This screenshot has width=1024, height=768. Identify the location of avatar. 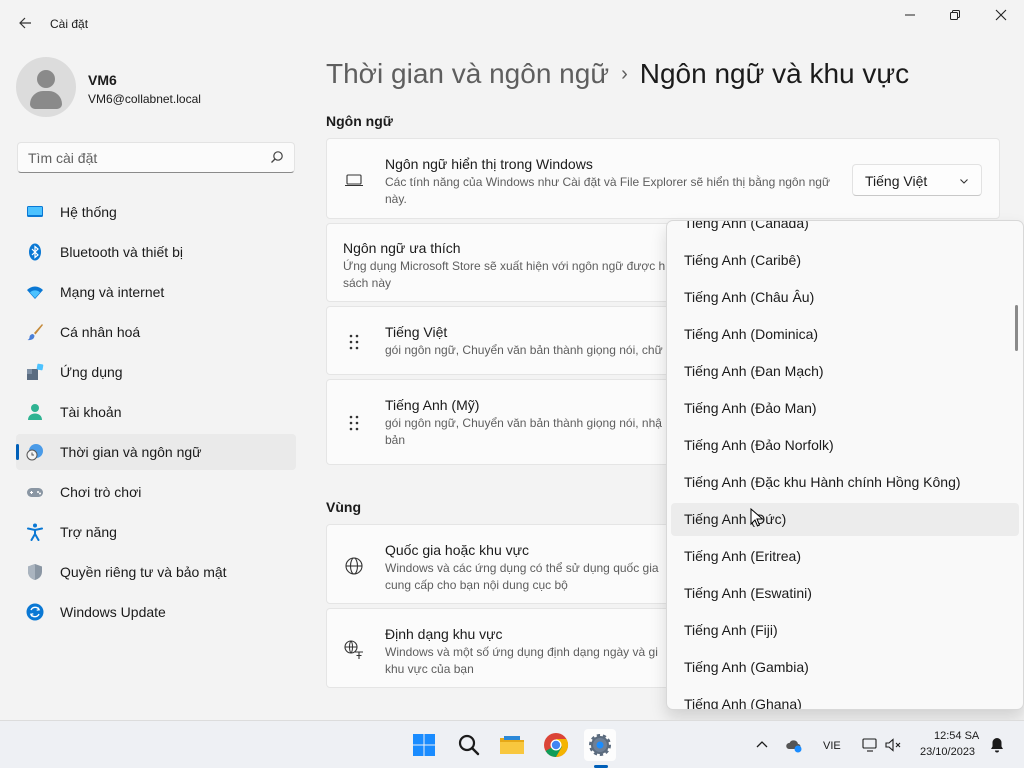
(46, 87).